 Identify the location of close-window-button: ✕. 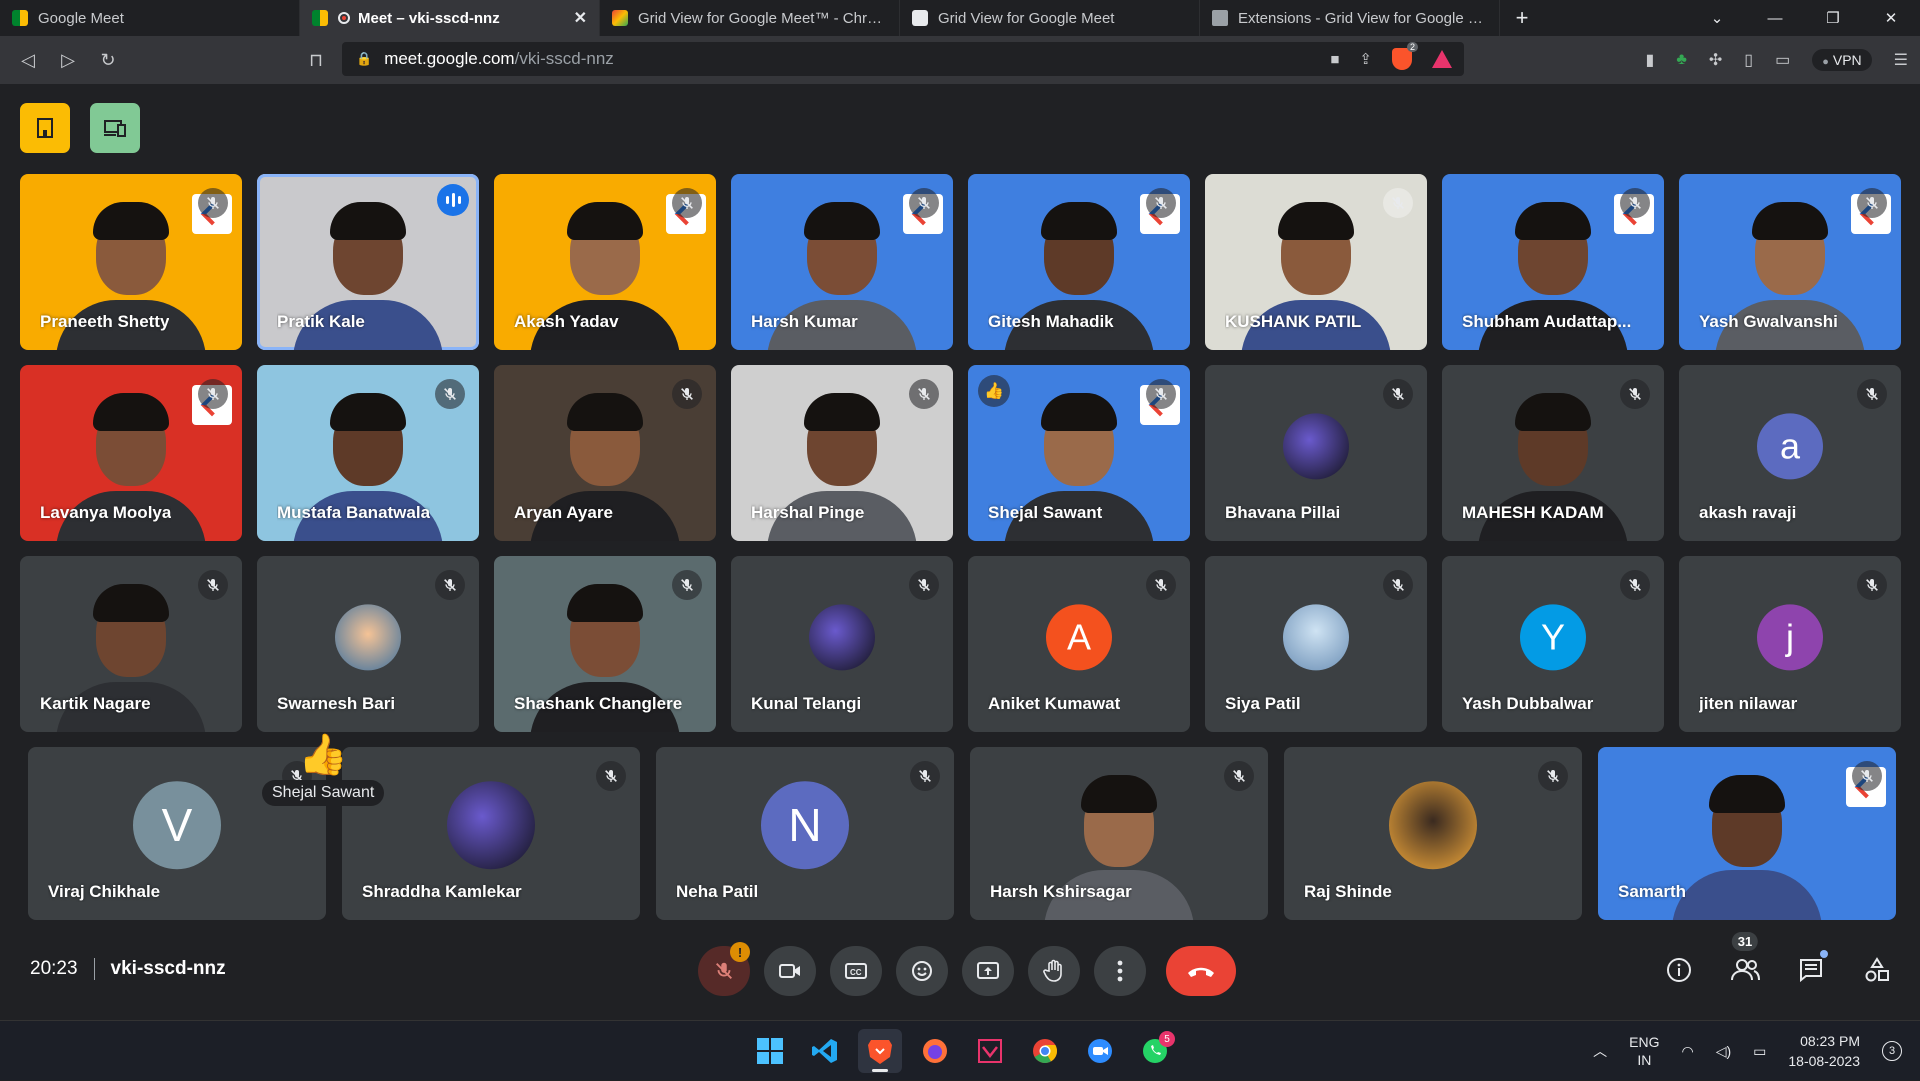
(1891, 18).